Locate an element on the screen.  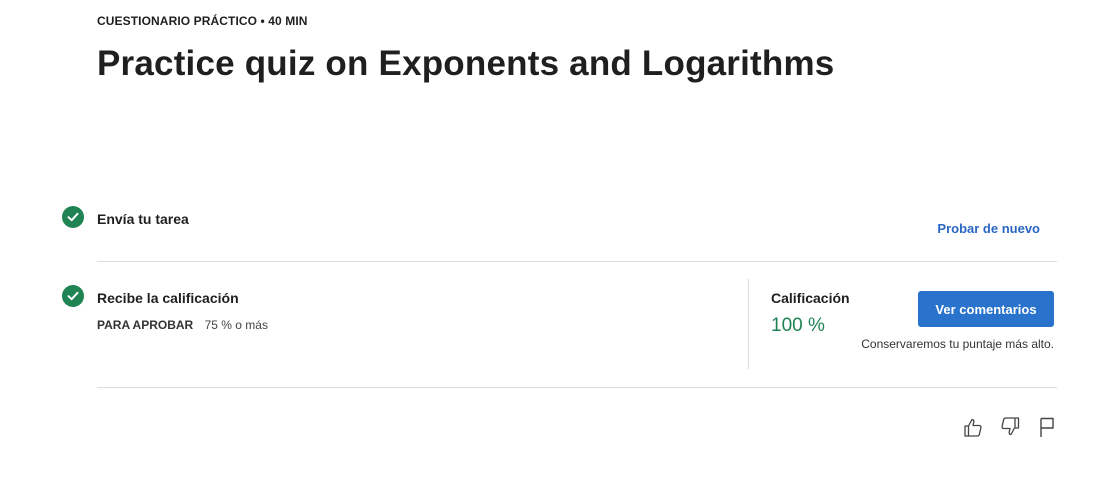
vertical-divider is located at coordinates (748, 324).